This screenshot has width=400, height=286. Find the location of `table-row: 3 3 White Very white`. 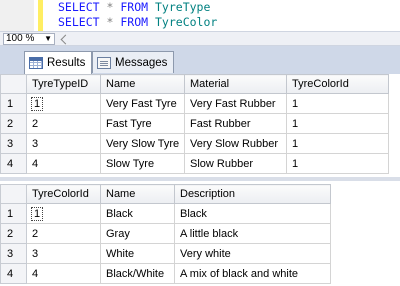

table-row: 3 3 White Very white is located at coordinates (165, 253).